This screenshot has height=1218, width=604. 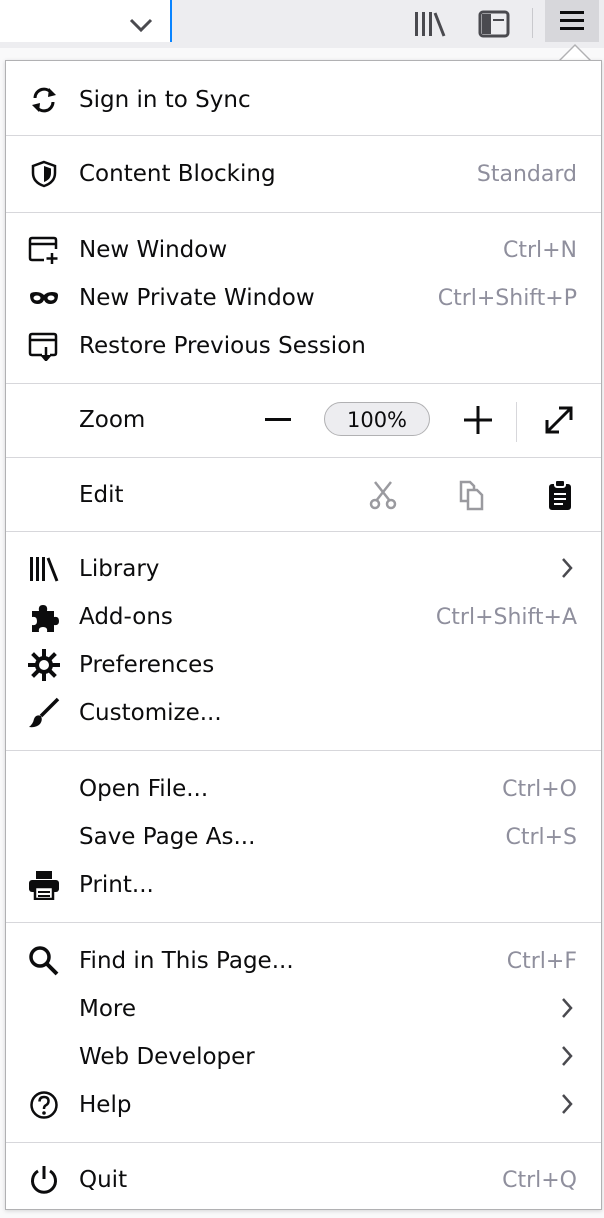 I want to click on search-icon, so click(x=44, y=961).